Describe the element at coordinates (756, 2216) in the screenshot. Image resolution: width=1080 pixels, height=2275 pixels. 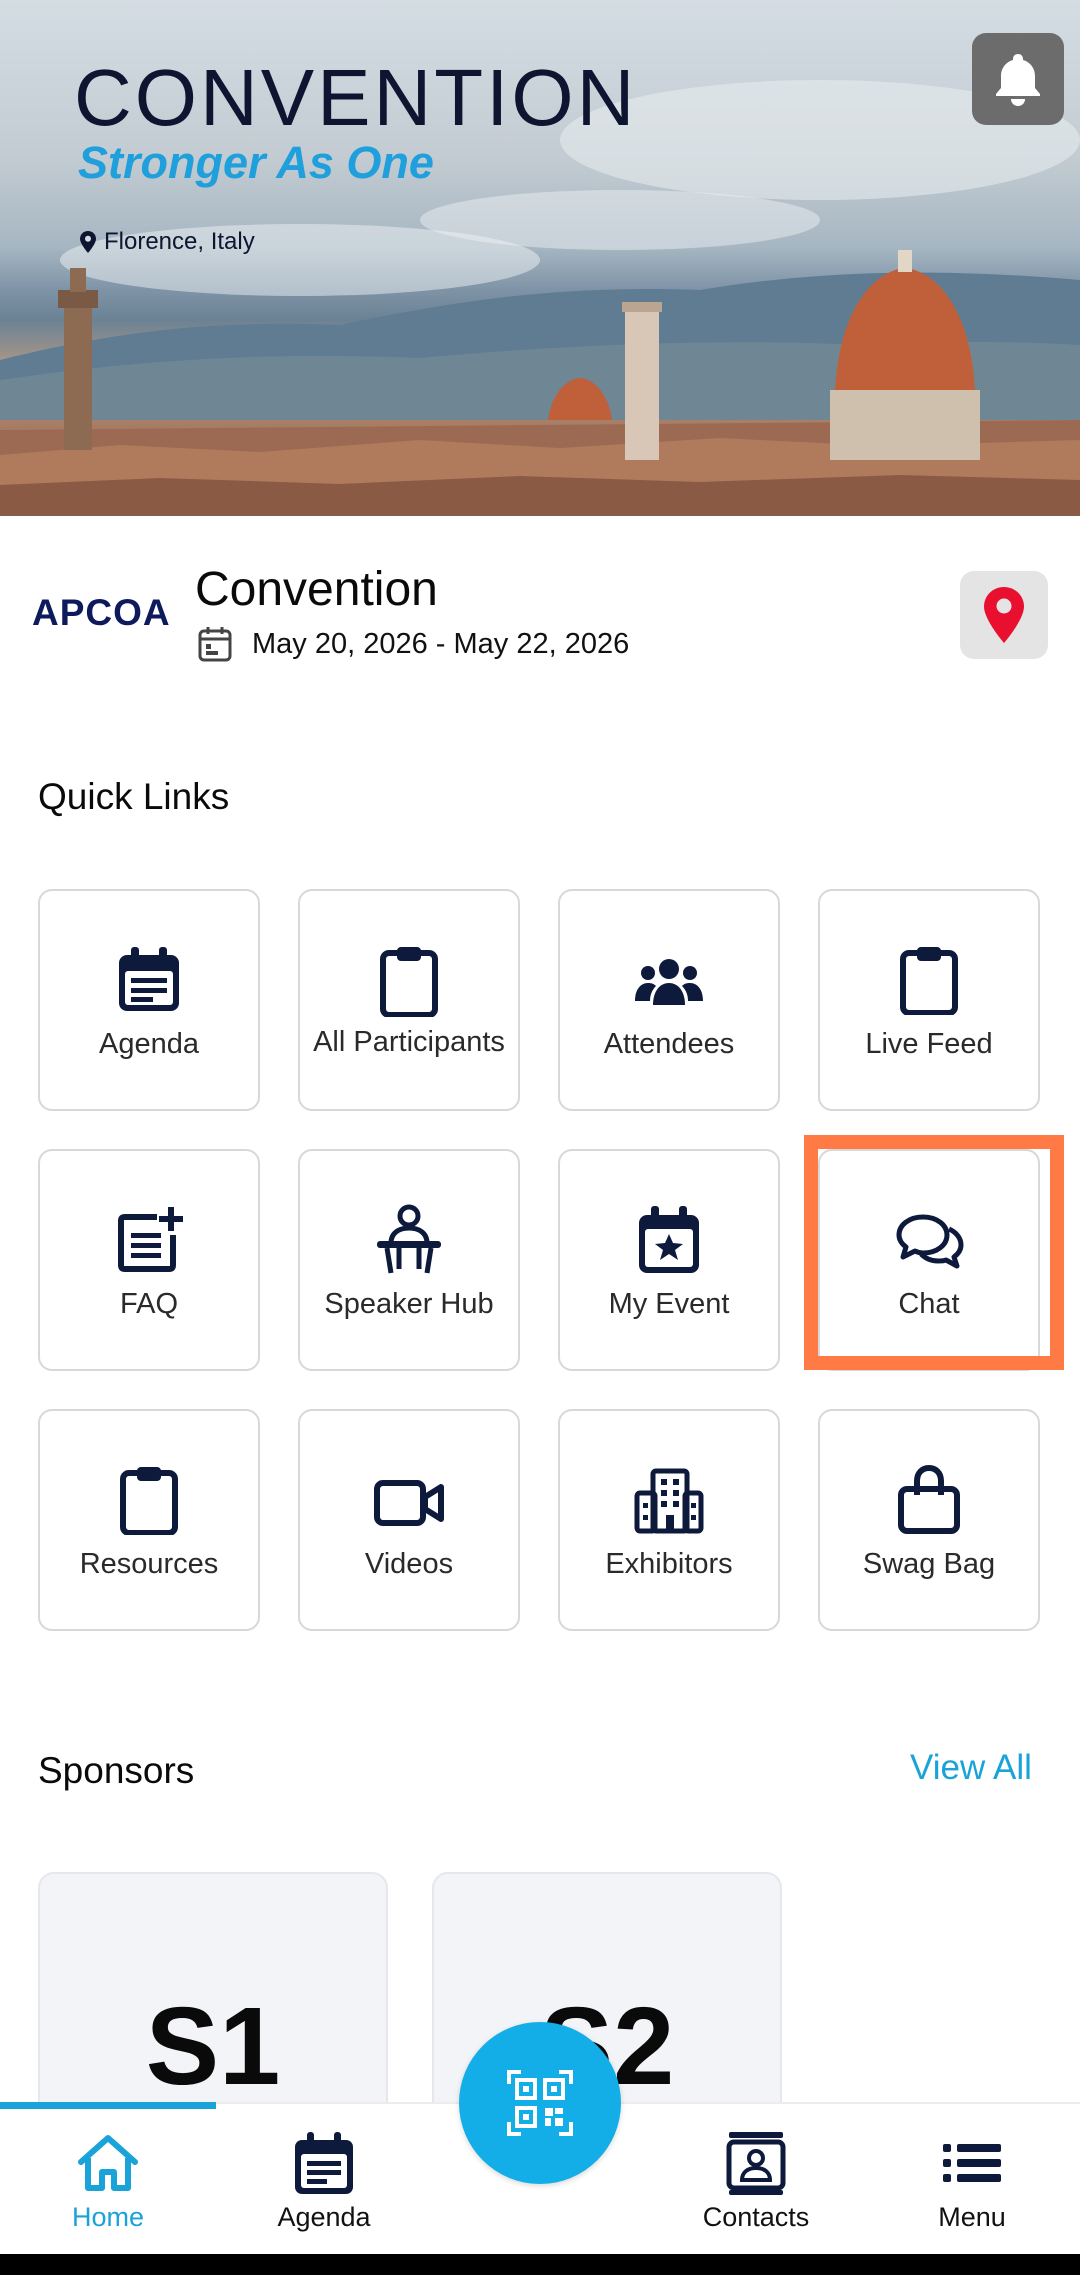
I see `nav-label: Contacts` at that location.